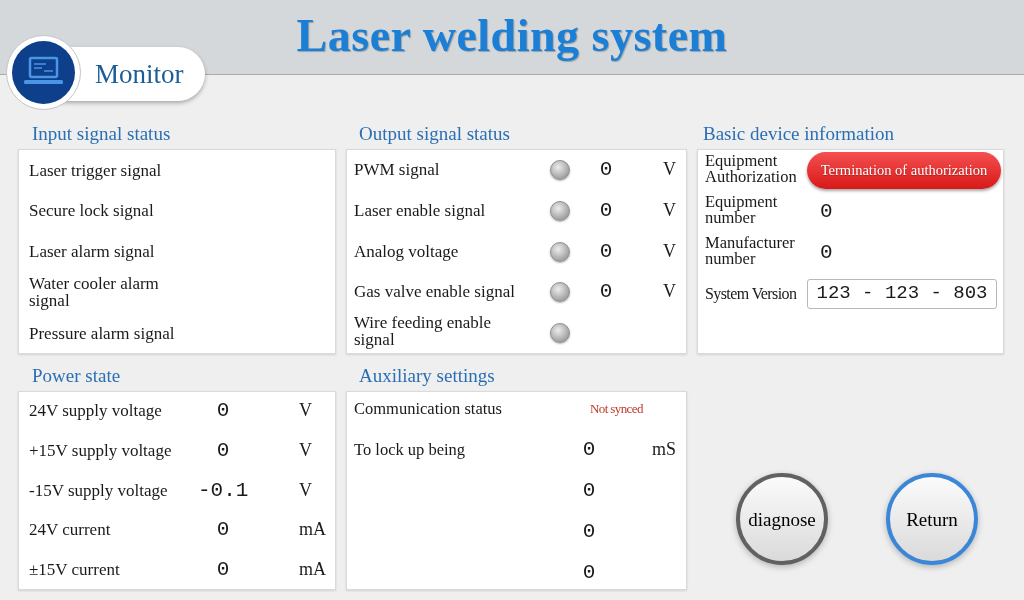 Image resolution: width=1024 pixels, height=600 pixels. What do you see at coordinates (904, 170) in the screenshot?
I see `authorization-button: Termination of authorization` at bounding box center [904, 170].